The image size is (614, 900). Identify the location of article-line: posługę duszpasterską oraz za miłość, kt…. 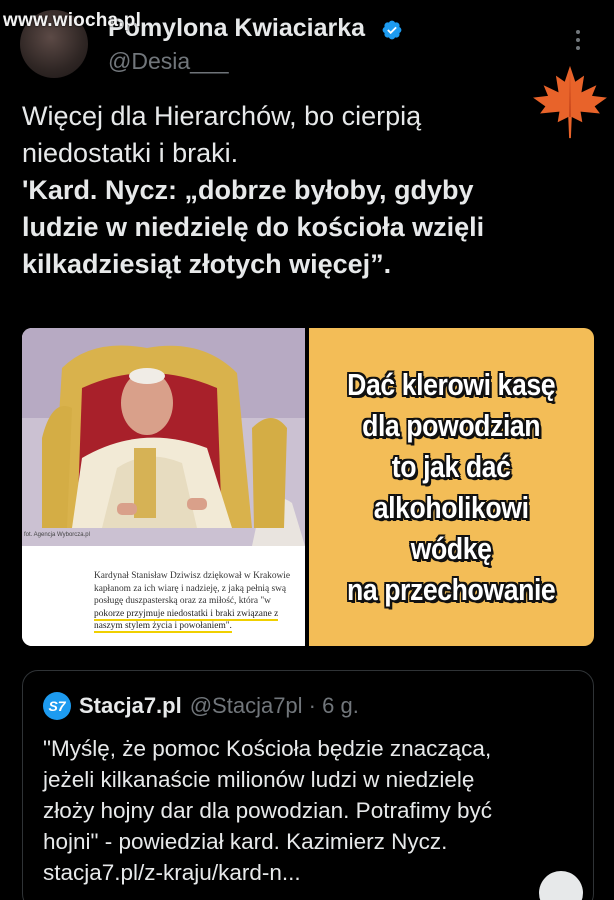
(182, 601).